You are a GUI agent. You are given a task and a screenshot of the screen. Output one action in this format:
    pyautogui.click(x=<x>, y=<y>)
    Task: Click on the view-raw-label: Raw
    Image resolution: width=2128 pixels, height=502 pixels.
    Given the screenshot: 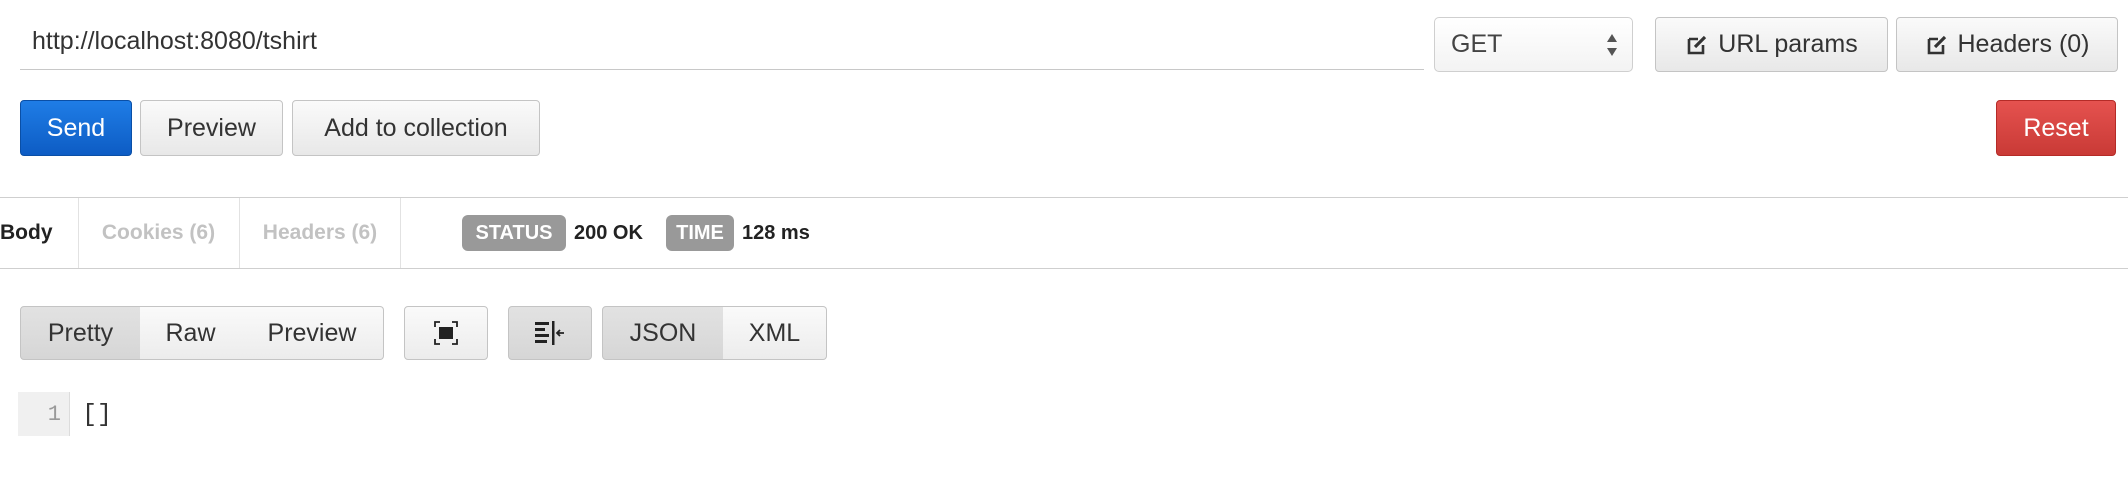 What is the action you would take?
    pyautogui.click(x=190, y=332)
    